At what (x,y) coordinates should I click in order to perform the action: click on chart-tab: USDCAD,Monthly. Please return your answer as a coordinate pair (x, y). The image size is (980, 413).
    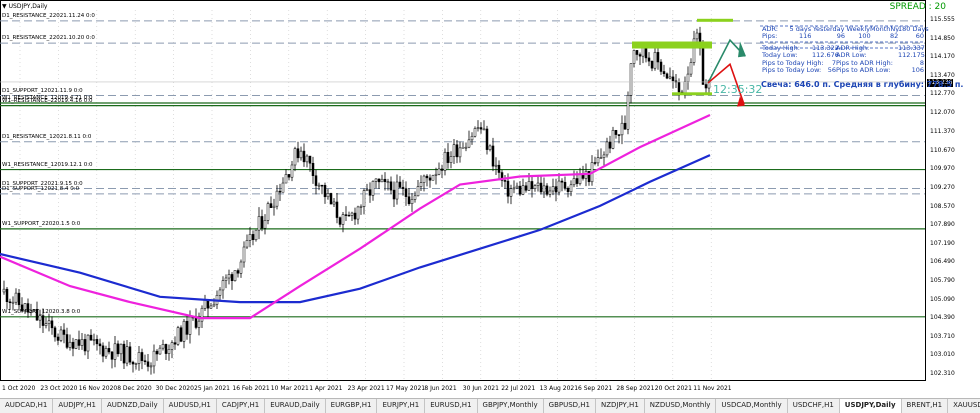
    Looking at the image, I should click on (752, 406).